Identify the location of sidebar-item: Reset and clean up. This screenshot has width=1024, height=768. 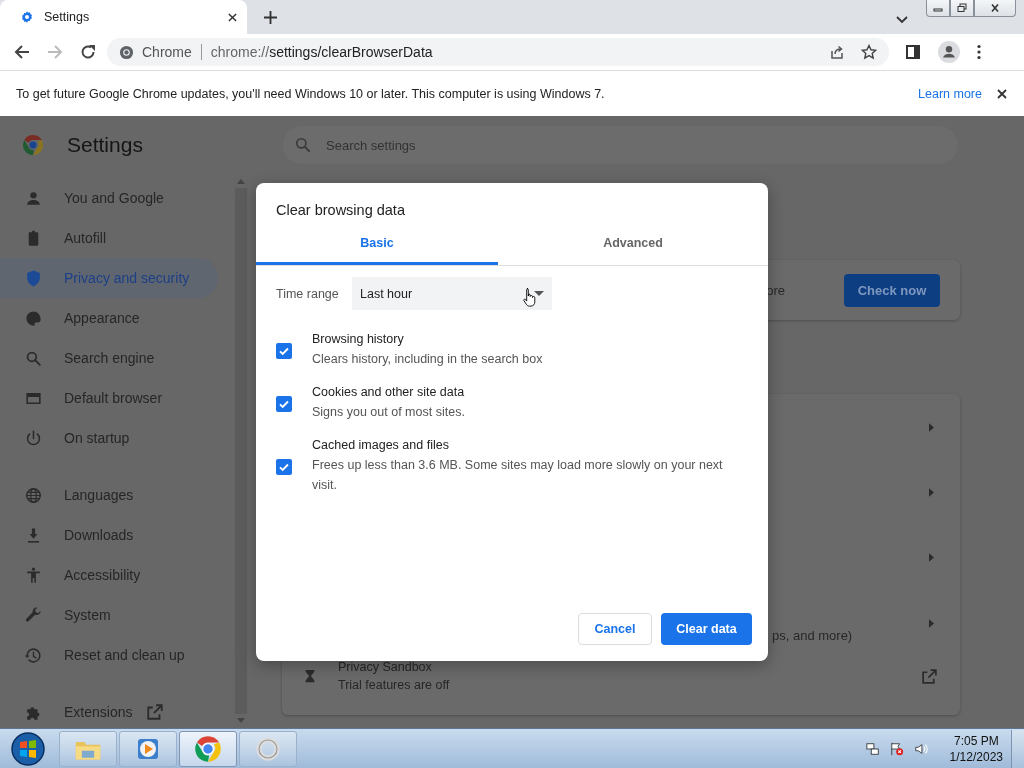
(109, 655).